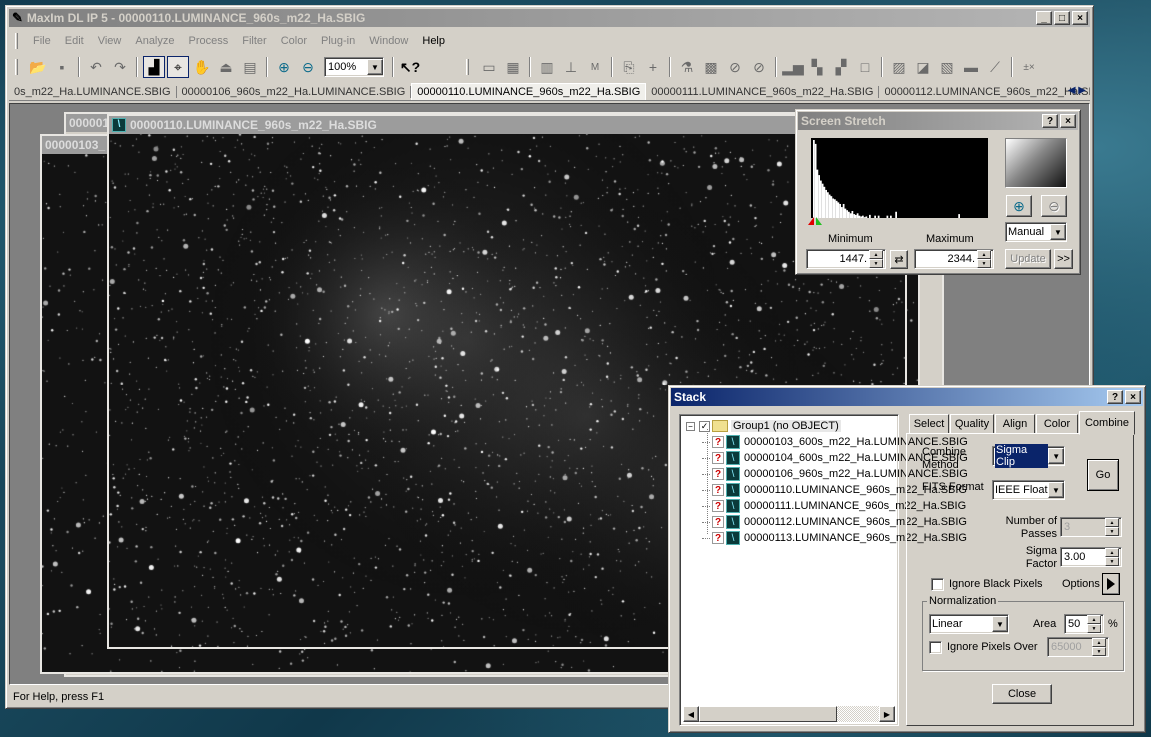 This screenshot has height=737, width=1151. Describe the element at coordinates (1084, 624) in the screenshot. I see `area-input: 50 ▲ ▼` at that location.